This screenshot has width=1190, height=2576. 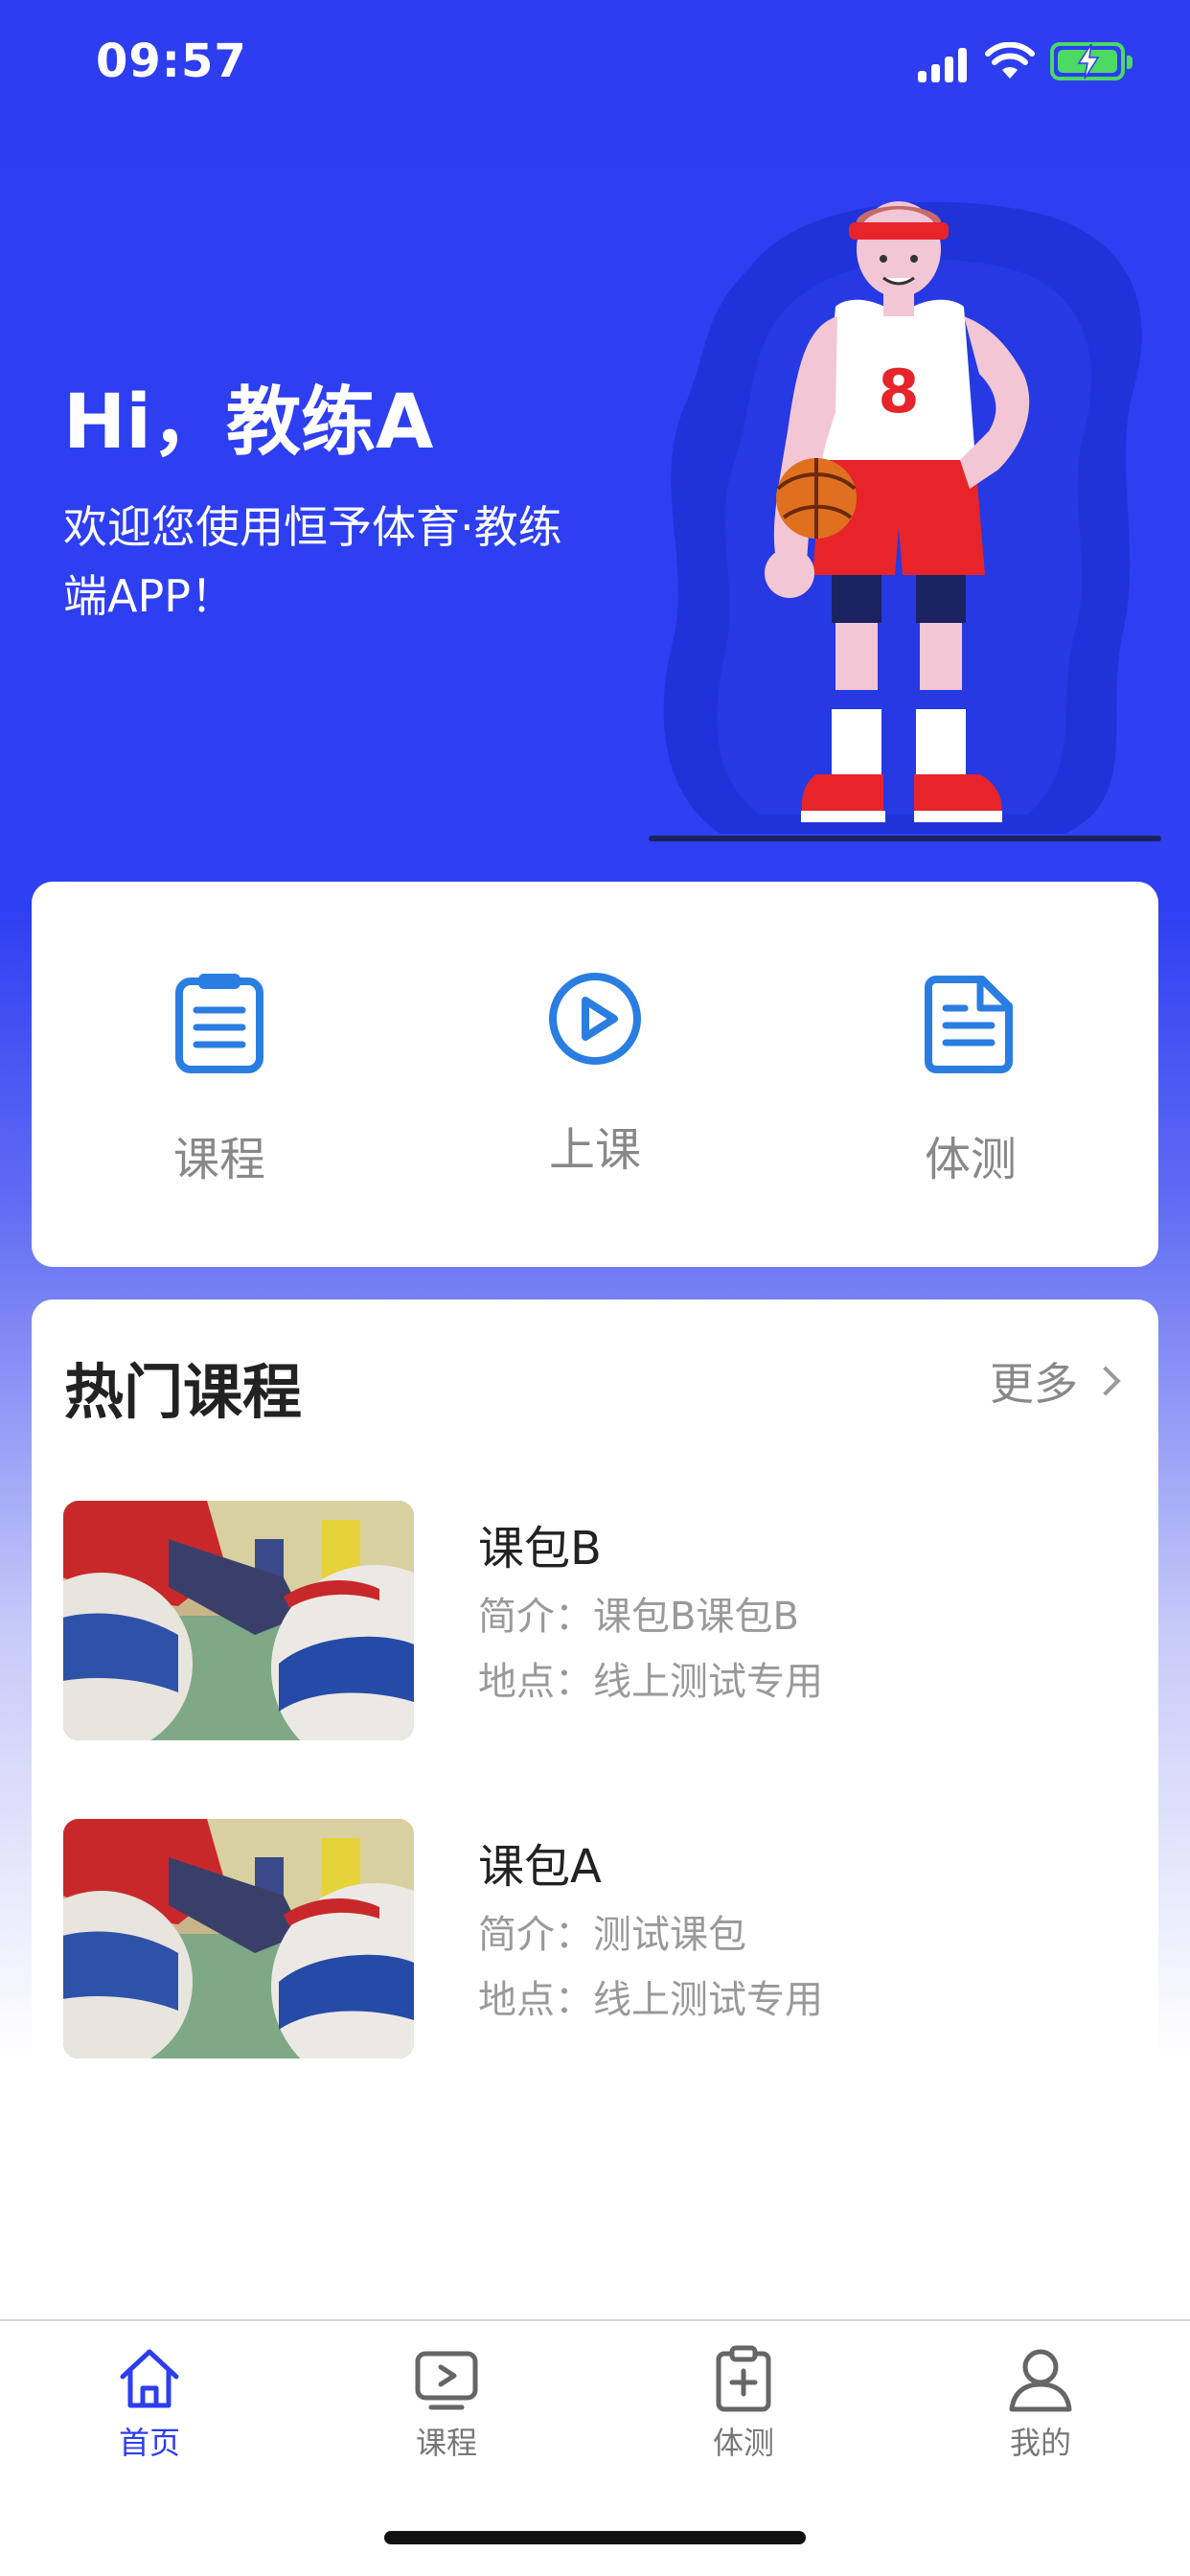 I want to click on home-indicator, so click(x=595, y=2537).